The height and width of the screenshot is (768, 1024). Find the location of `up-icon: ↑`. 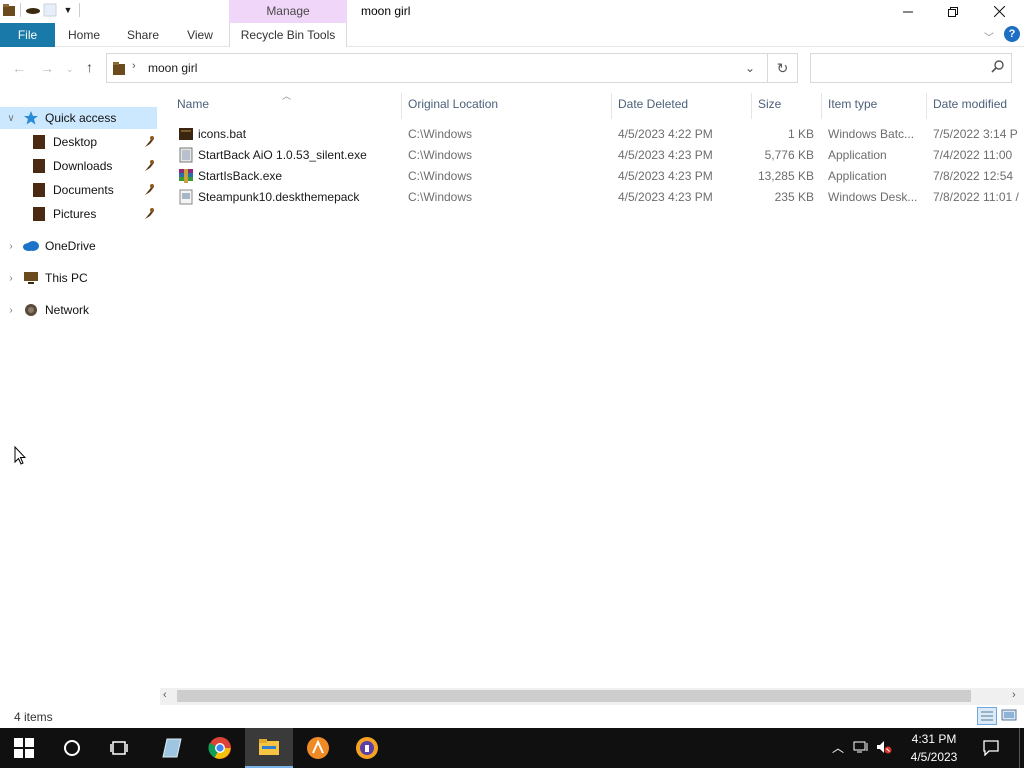

up-icon: ↑ is located at coordinates (89, 67).